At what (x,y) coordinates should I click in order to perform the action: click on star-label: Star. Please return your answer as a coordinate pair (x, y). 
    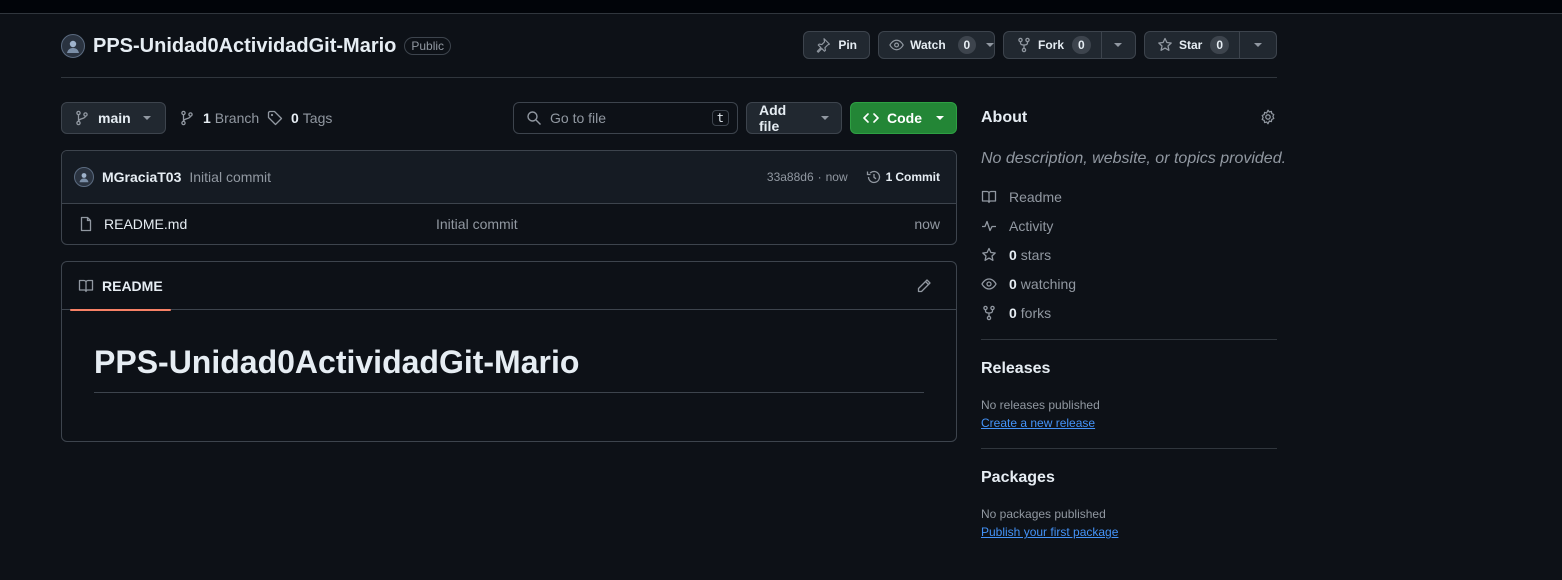
    Looking at the image, I should click on (1191, 45).